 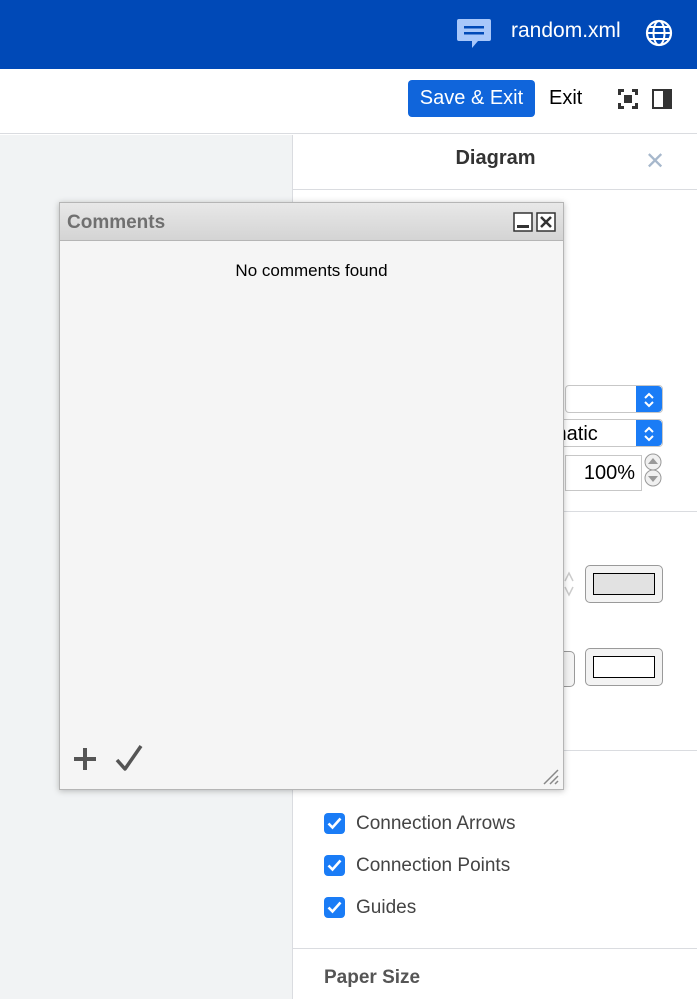 I want to click on comment-icon, so click(x=474, y=33).